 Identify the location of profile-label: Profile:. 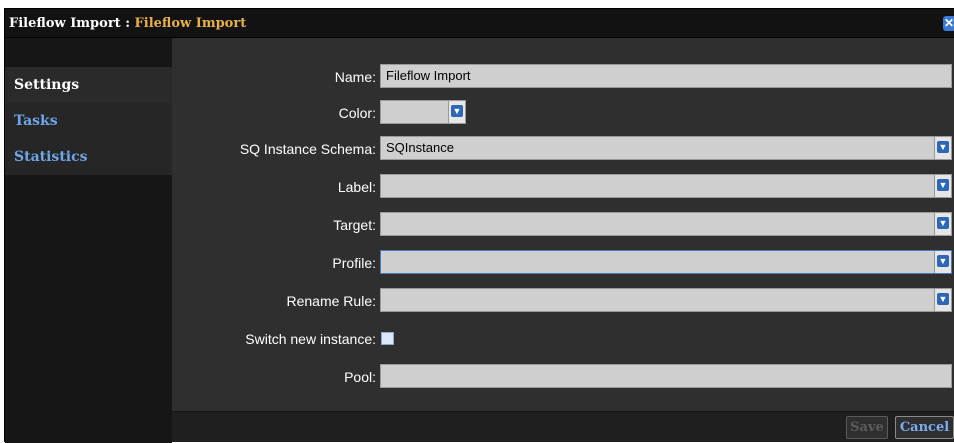
(354, 263).